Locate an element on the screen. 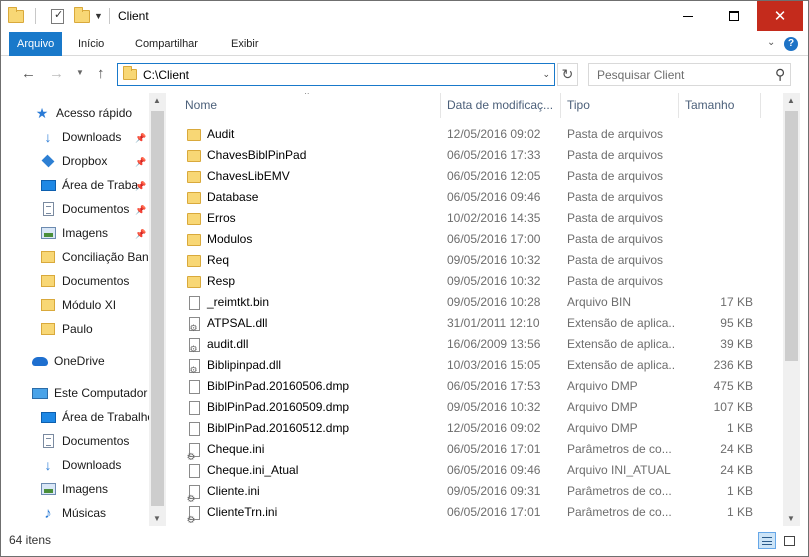  file-name-cell: audit.dll is located at coordinates (311, 344).